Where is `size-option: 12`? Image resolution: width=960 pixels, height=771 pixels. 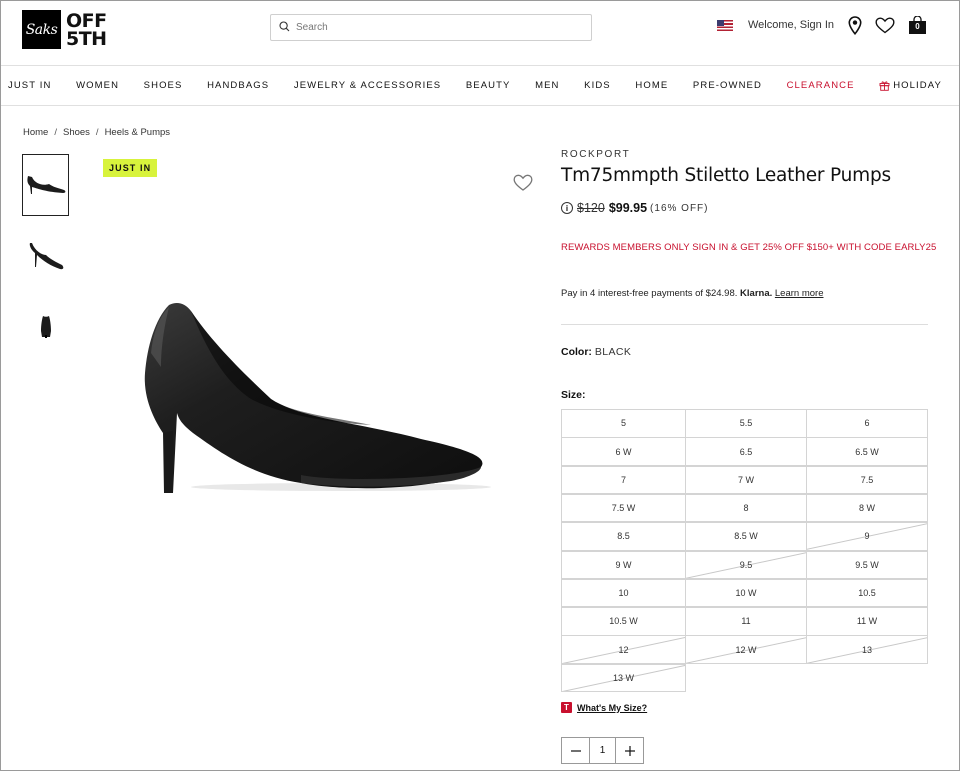 size-option: 12 is located at coordinates (623, 649).